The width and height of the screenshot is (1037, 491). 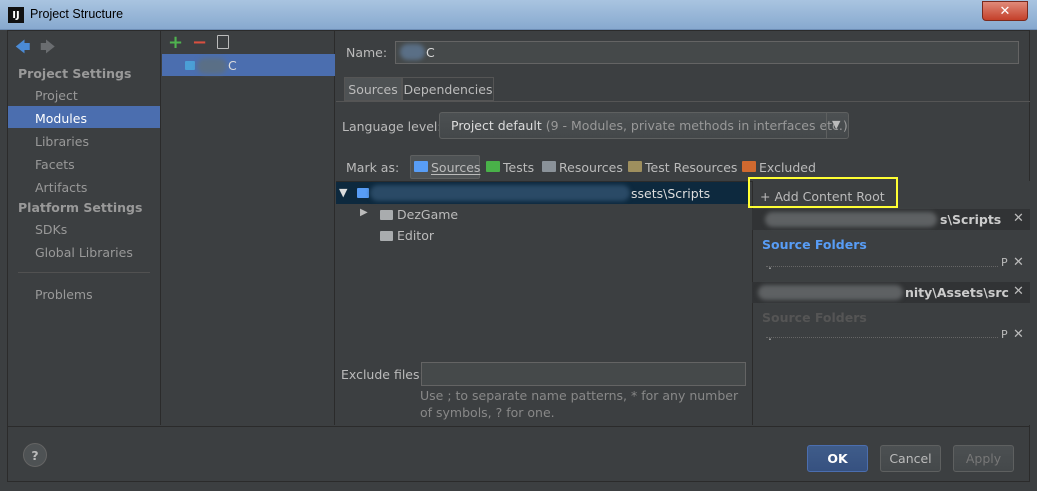 I want to click on expand-down-icon: ▼, so click(x=343, y=192).